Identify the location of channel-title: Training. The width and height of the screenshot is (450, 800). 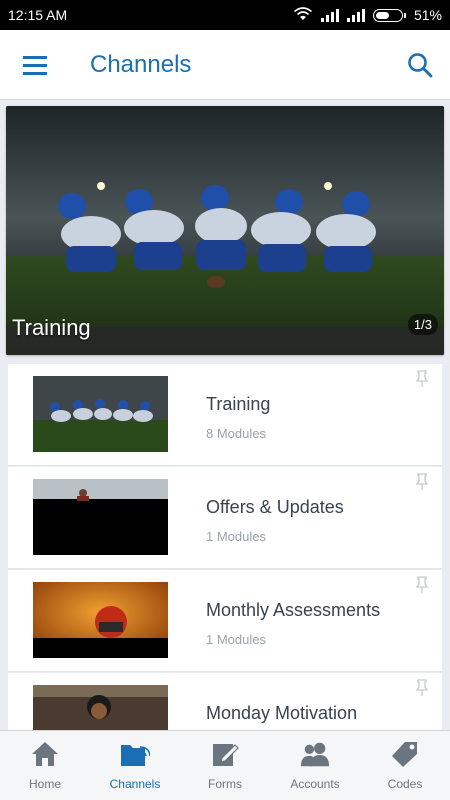
(238, 404).